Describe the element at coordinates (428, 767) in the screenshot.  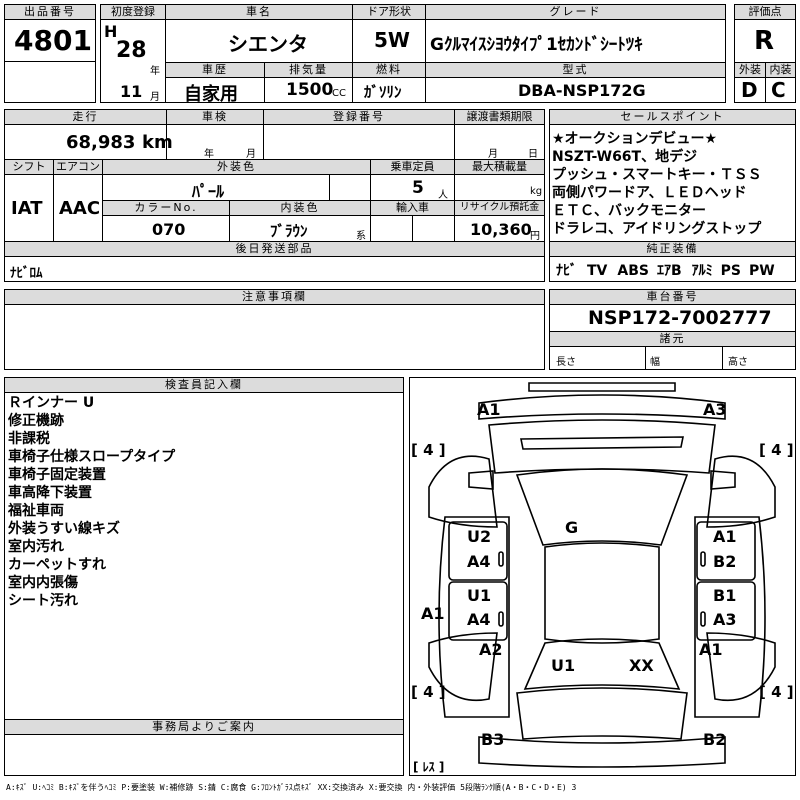
I see `spare-tire: [ ﾚｽ ]` at that location.